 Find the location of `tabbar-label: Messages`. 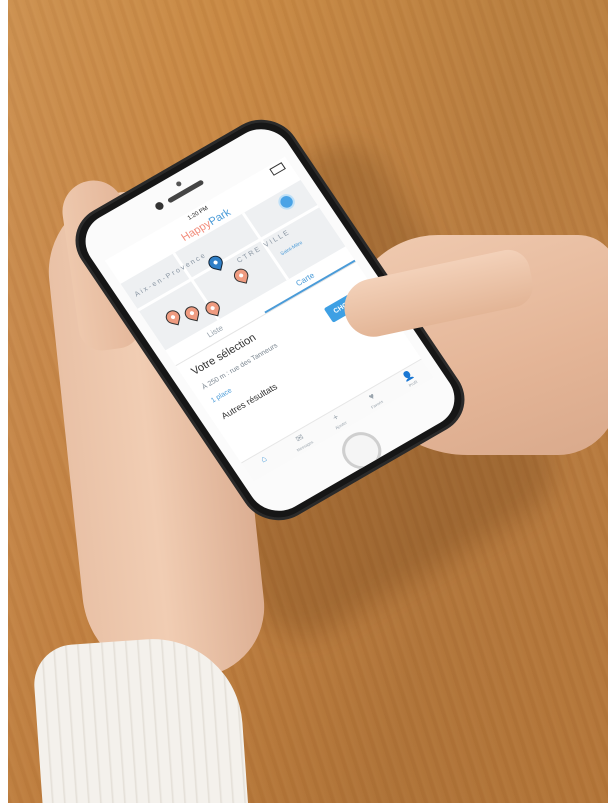

tabbar-label: Messages is located at coordinates (305, 446).